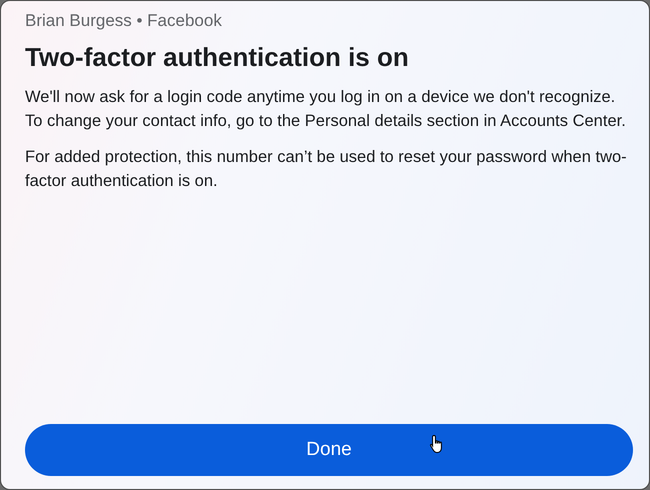 The height and width of the screenshot is (490, 650). I want to click on description-text: For added protection, this number can’t be used to reset your password when two-factor authentication is on., so click(326, 169).